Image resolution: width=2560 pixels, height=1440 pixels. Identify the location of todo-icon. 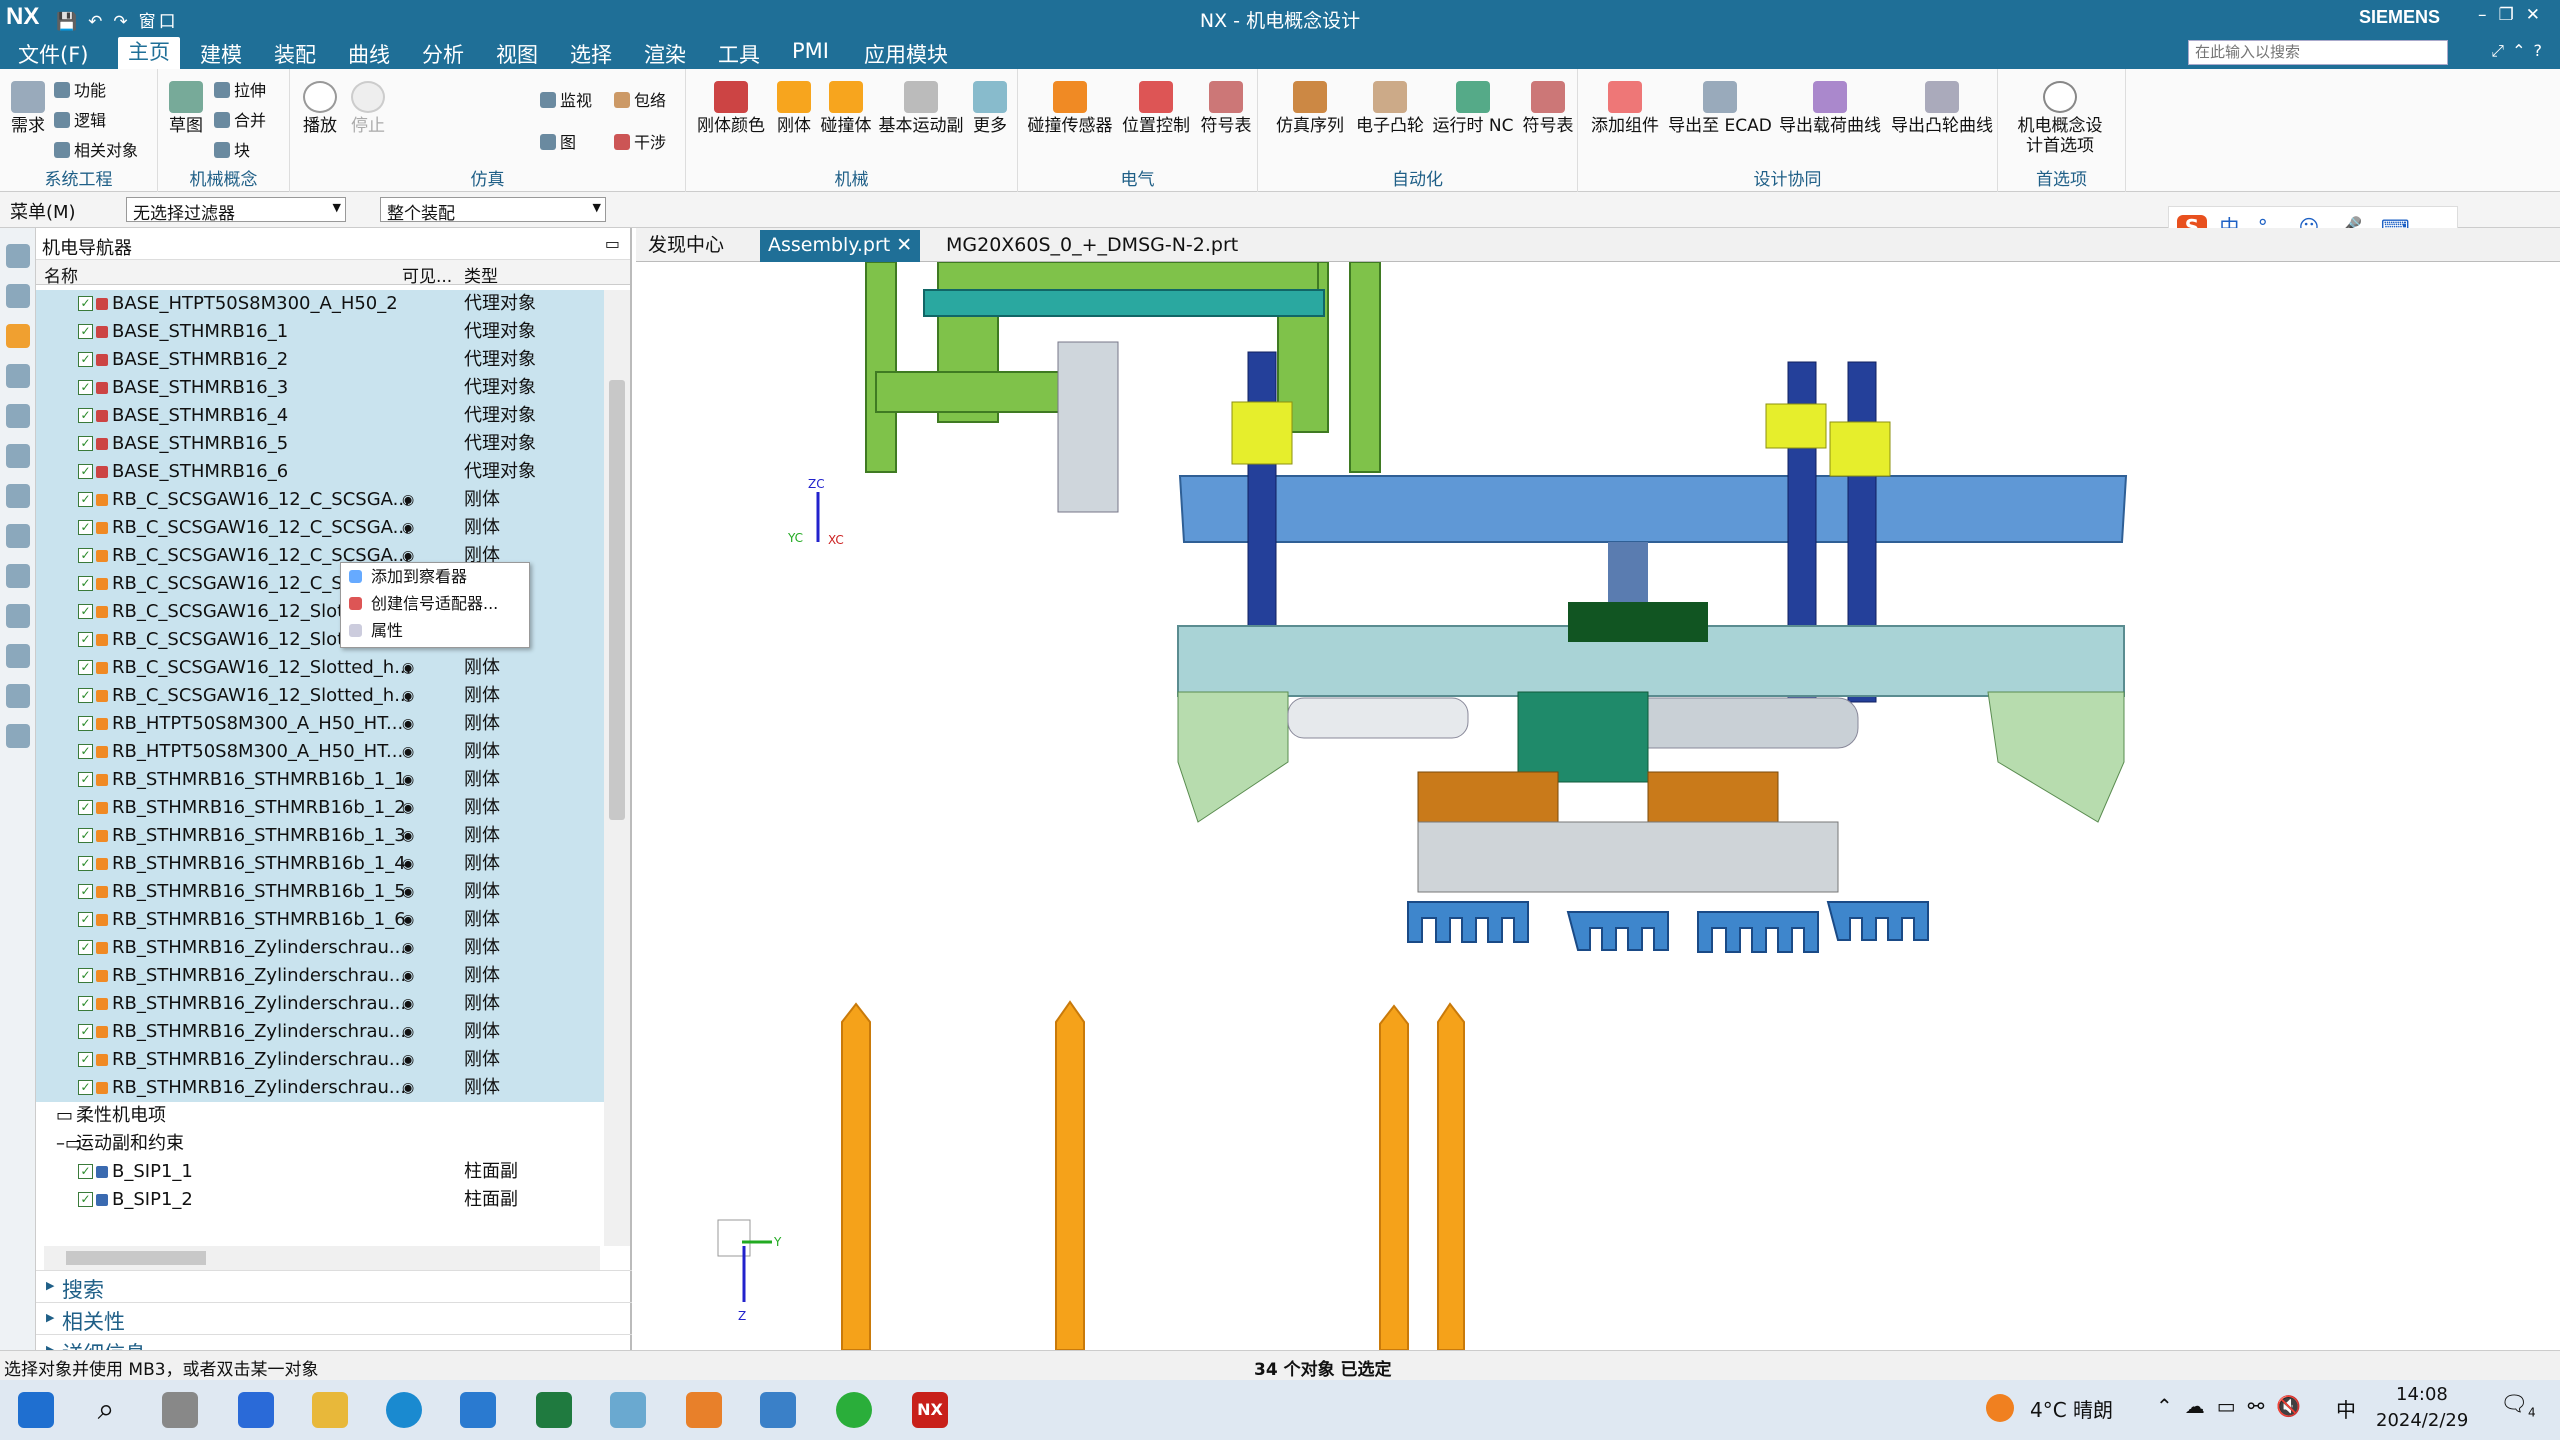
(256, 1410).